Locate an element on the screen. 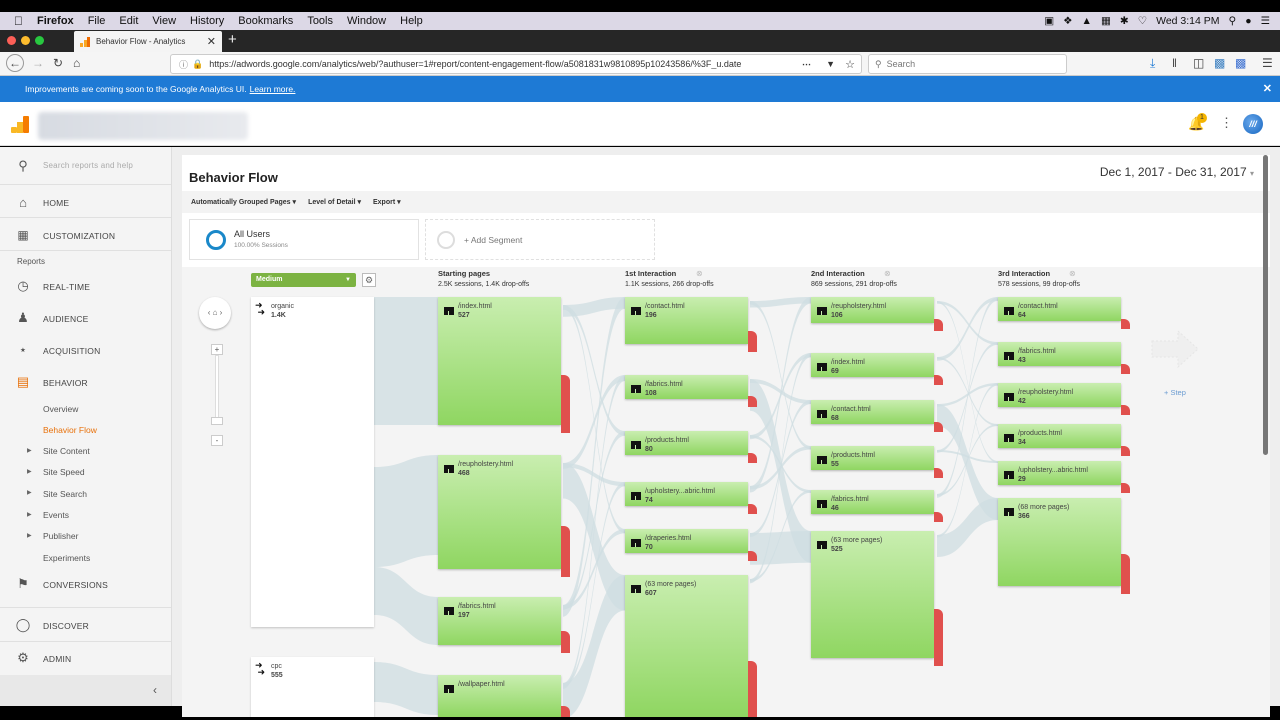 Image resolution: width=1280 pixels, height=720 pixels. sidebar-item-discover: ◯ DISCOVER is located at coordinates (85, 625).